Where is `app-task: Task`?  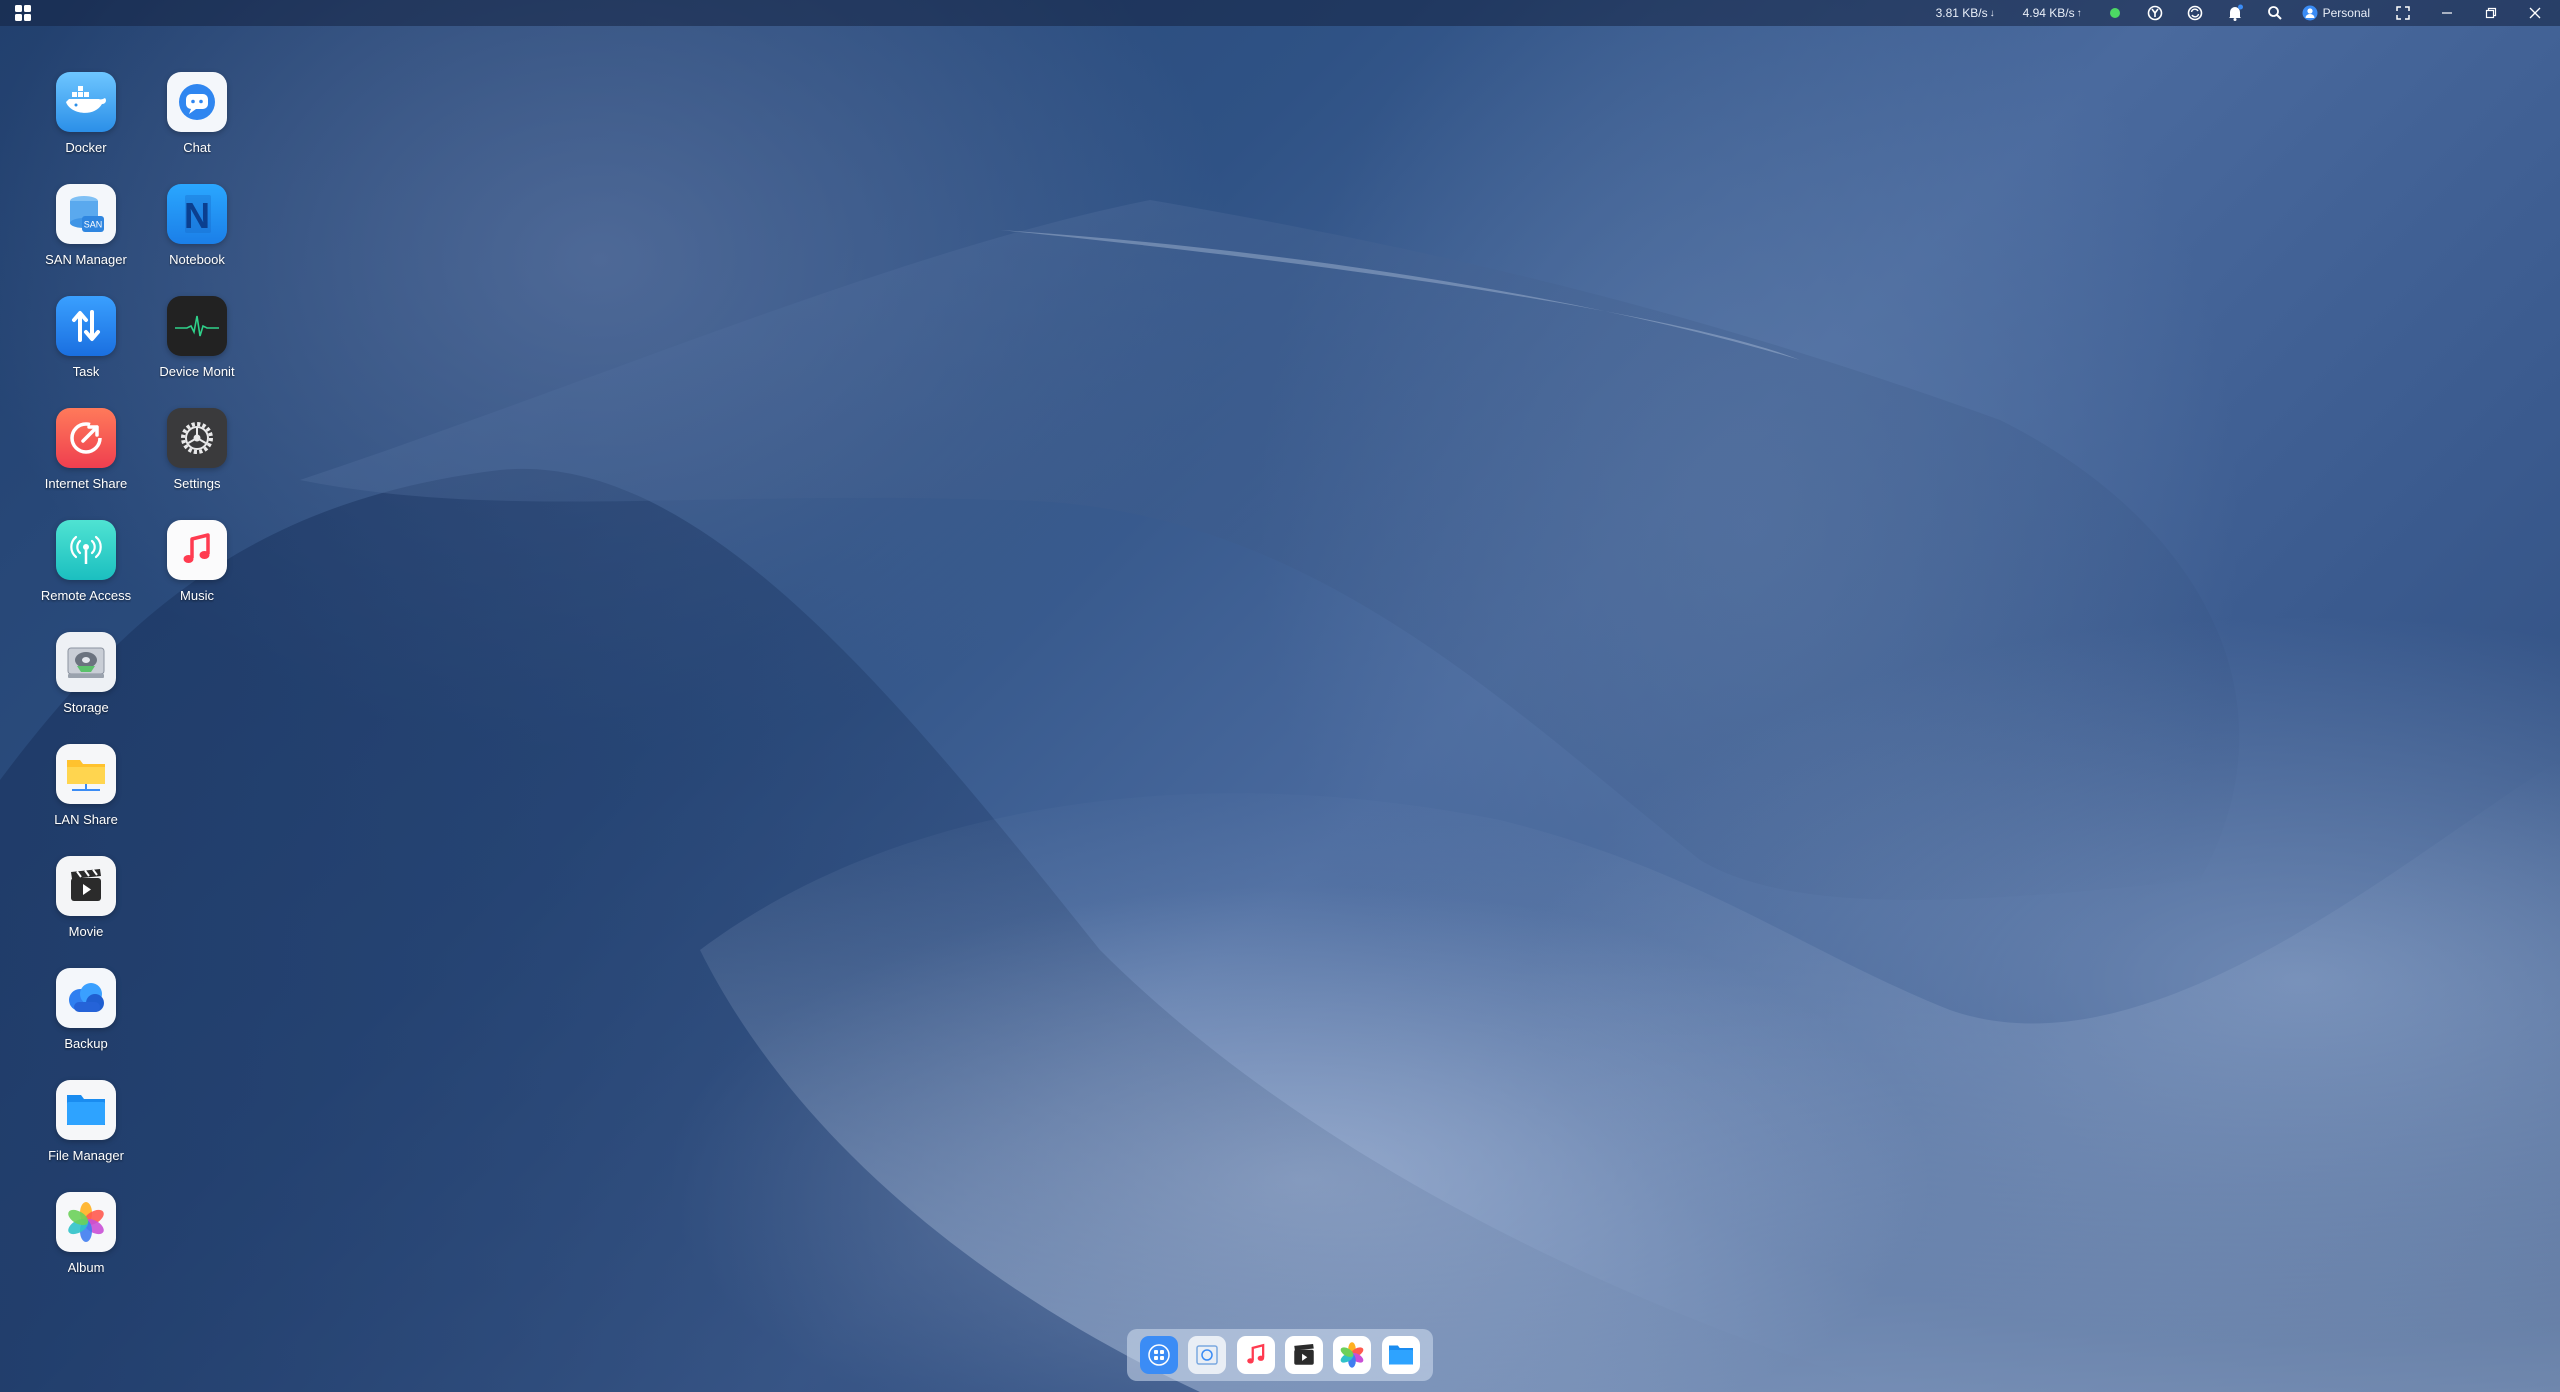
app-task: Task is located at coordinates (86, 342).